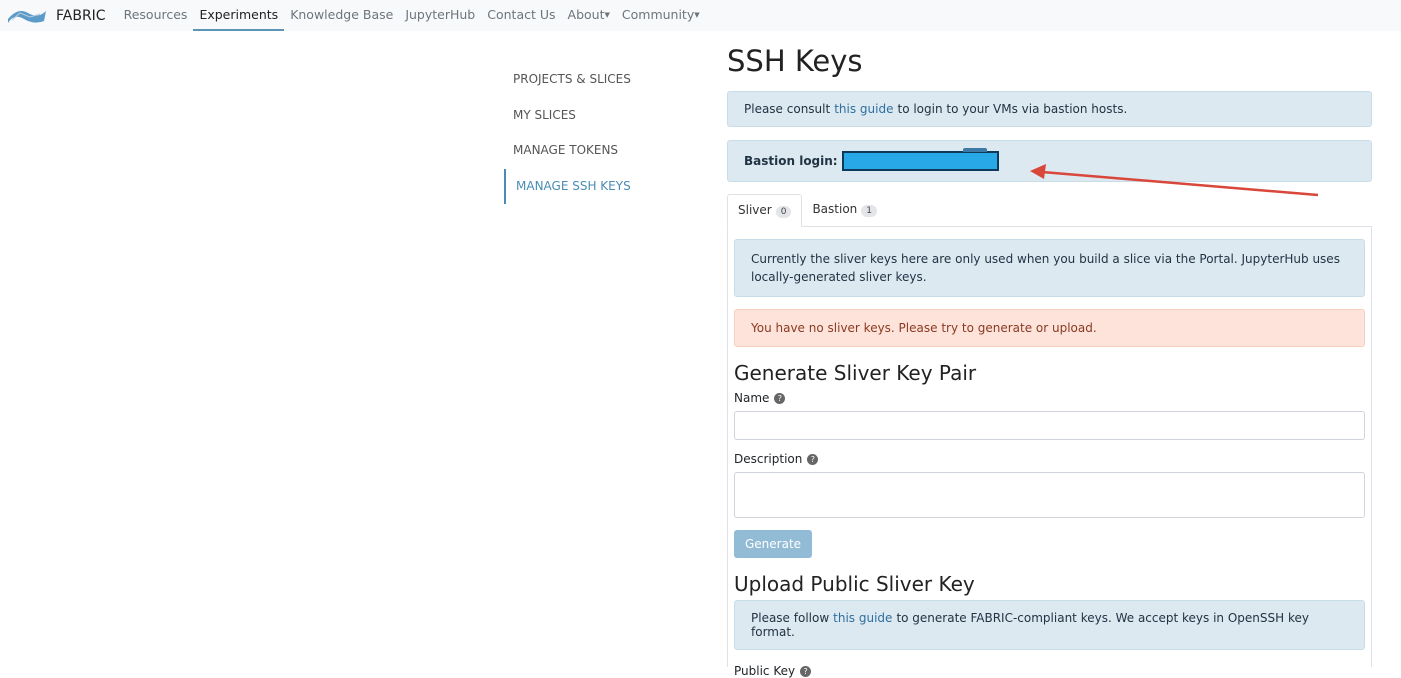 This screenshot has width=1401, height=678. I want to click on count-badge: 1, so click(869, 211).